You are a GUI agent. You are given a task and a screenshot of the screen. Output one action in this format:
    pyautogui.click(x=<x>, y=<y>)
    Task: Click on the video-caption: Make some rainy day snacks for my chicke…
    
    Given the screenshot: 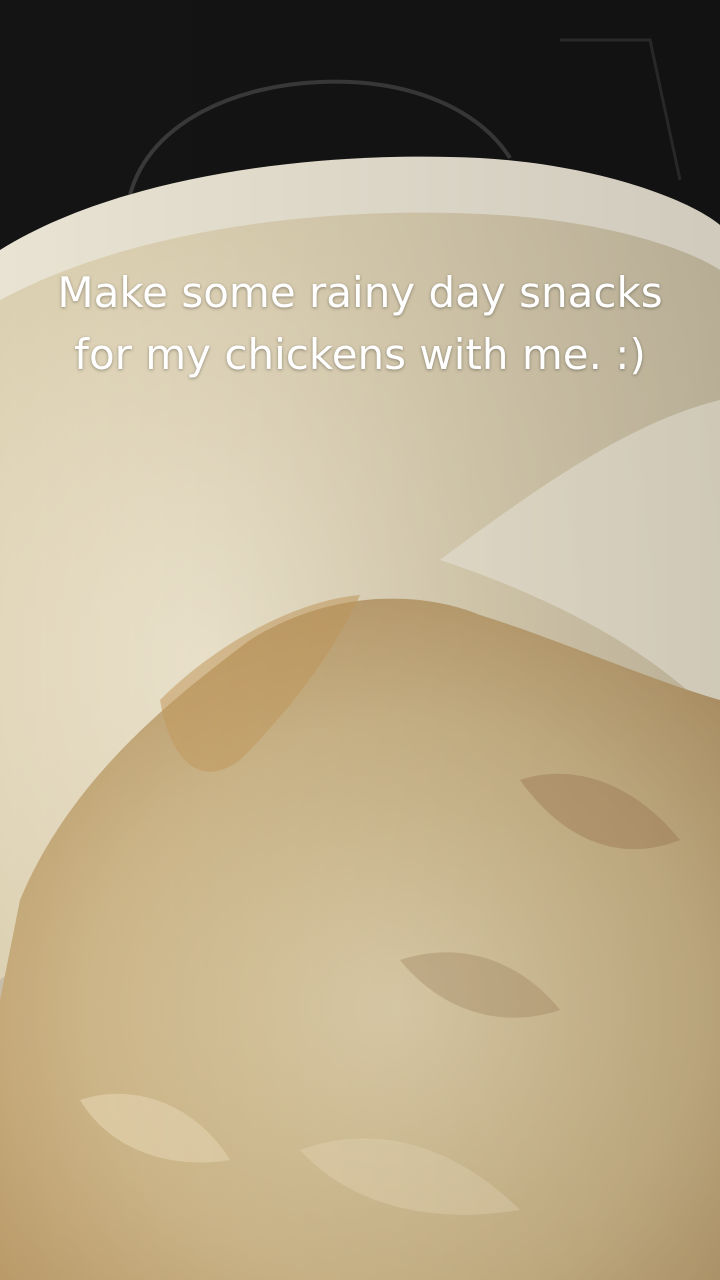 What is the action you would take?
    pyautogui.click(x=360, y=323)
    